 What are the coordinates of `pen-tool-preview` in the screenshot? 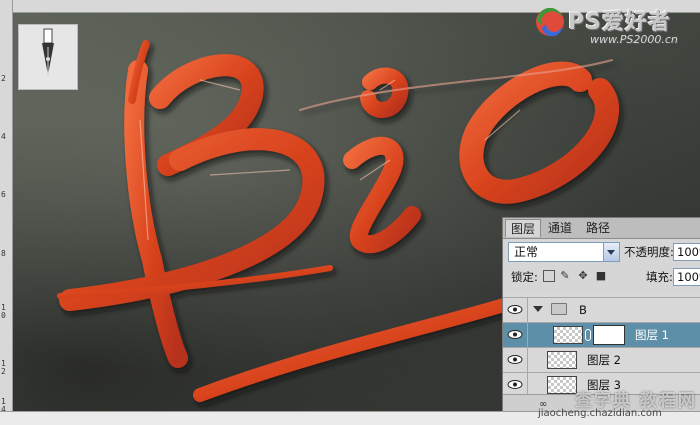 It's located at (48, 57).